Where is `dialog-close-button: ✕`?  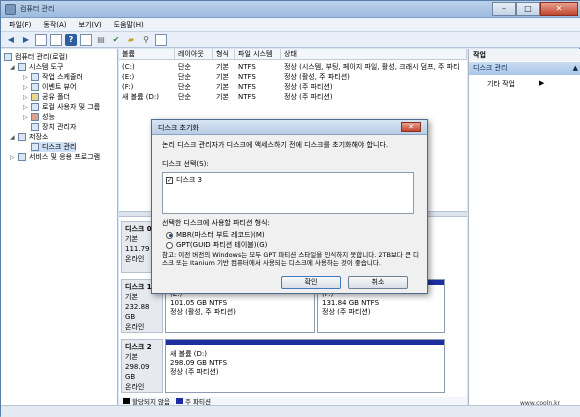 dialog-close-button: ✕ is located at coordinates (411, 127).